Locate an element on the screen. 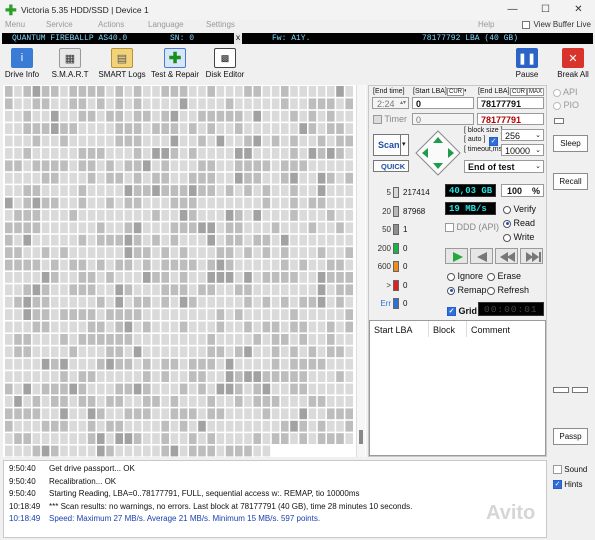 This screenshot has width=595, height=540. timer-toggle: Timer is located at coordinates (390, 119).